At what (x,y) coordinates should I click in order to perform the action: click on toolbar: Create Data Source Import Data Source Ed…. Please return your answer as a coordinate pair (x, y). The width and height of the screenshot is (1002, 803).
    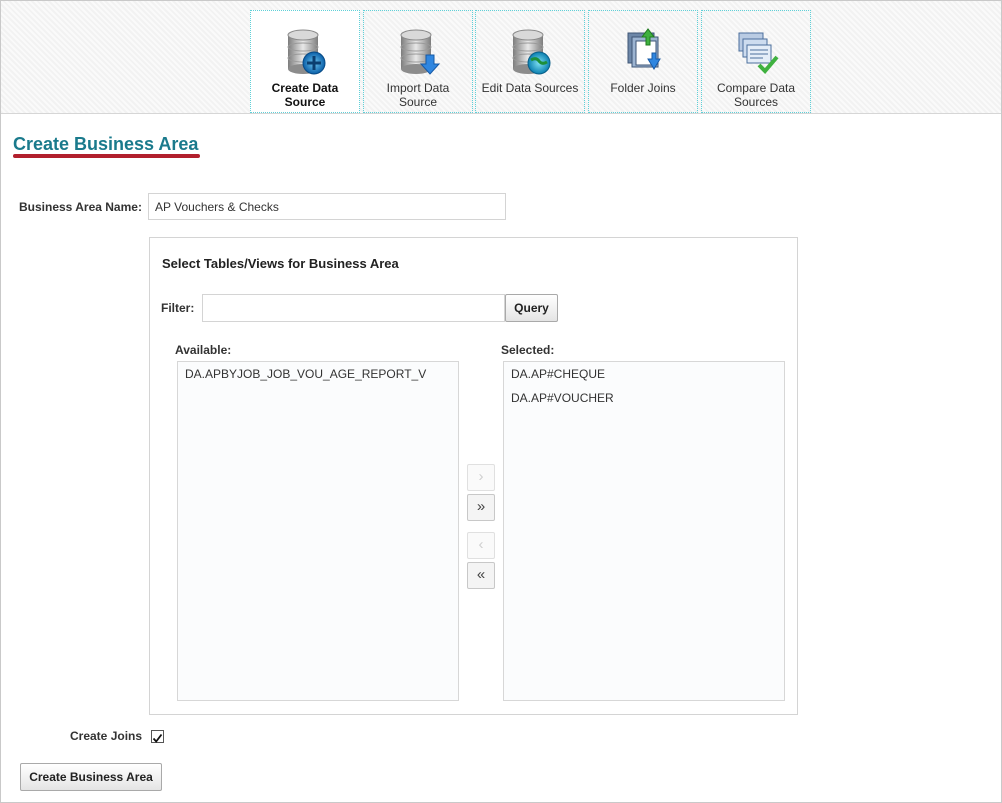
    Looking at the image, I should click on (501, 57).